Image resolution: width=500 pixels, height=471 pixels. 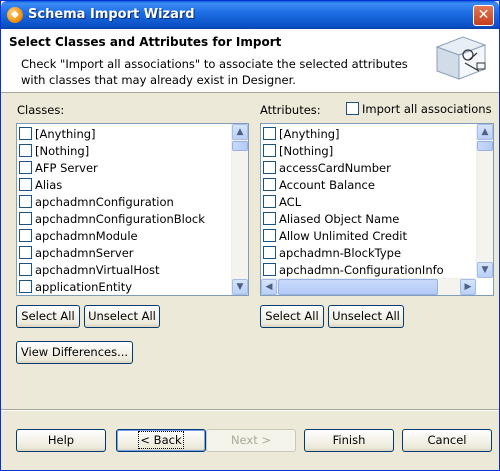 I want to click on class-item: [Anything], so click(x=57, y=134).